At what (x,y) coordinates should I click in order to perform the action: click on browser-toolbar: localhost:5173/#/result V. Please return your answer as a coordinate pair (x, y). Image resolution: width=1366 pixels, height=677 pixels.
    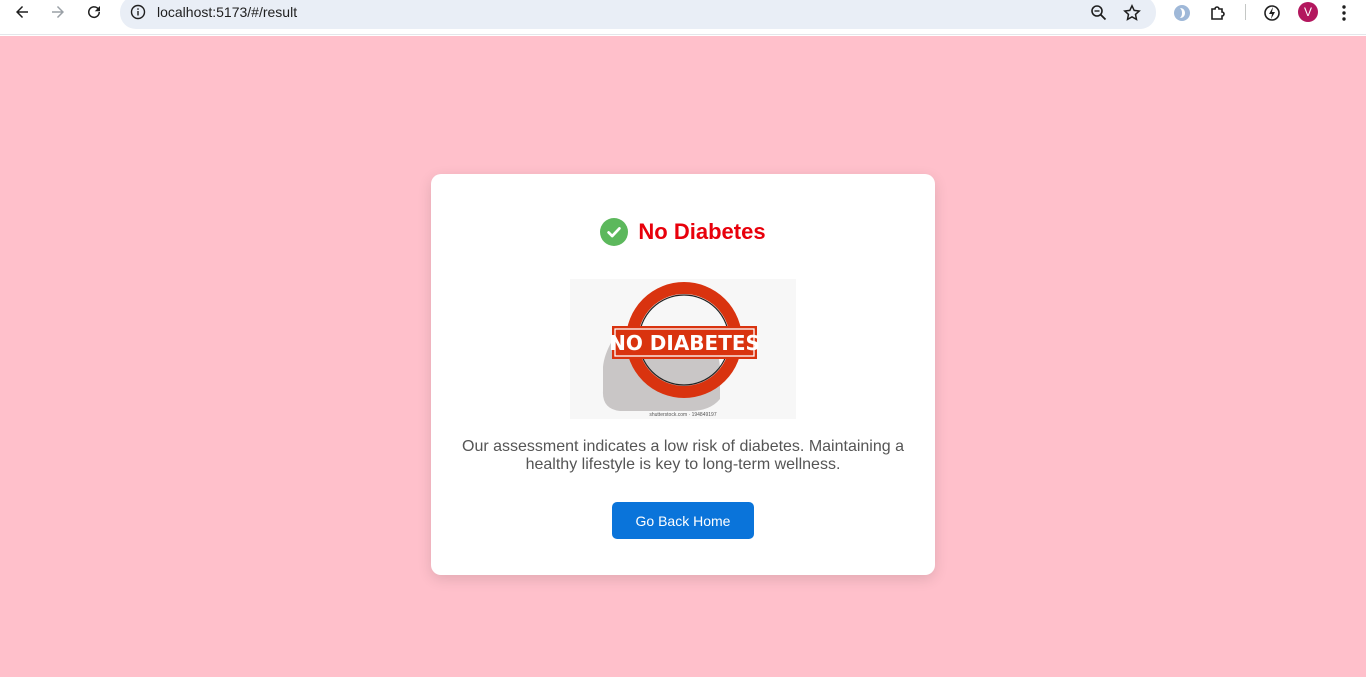
    Looking at the image, I should click on (683, 17).